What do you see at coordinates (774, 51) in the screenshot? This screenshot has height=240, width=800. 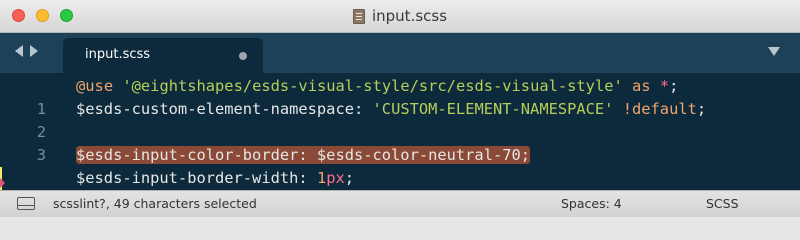 I see `tab-list-dropdown-icon` at bounding box center [774, 51].